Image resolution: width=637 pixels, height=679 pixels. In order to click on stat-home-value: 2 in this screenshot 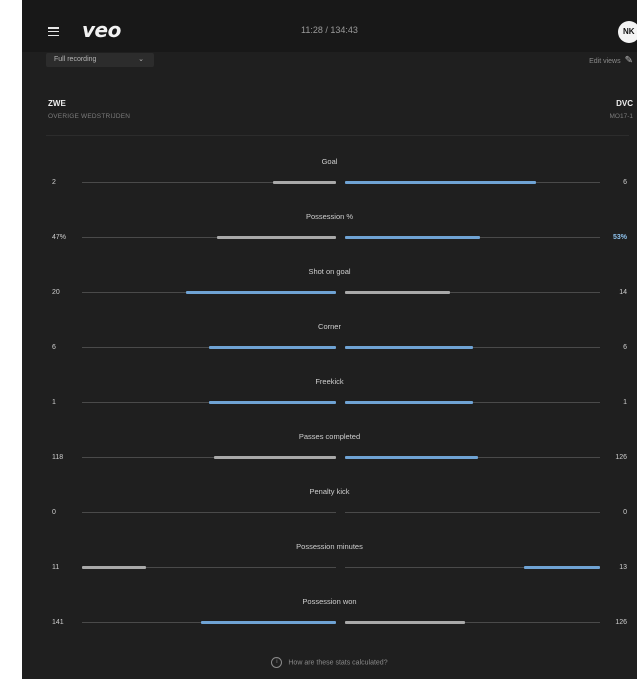, I will do `click(54, 182)`.